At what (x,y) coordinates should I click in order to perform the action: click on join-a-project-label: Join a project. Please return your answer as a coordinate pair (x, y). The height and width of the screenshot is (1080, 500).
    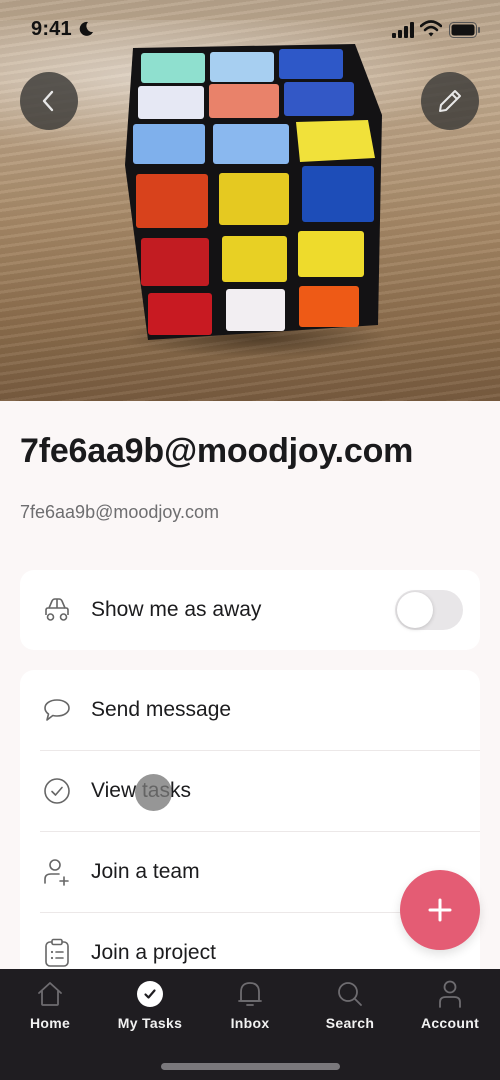
    Looking at the image, I should click on (153, 952).